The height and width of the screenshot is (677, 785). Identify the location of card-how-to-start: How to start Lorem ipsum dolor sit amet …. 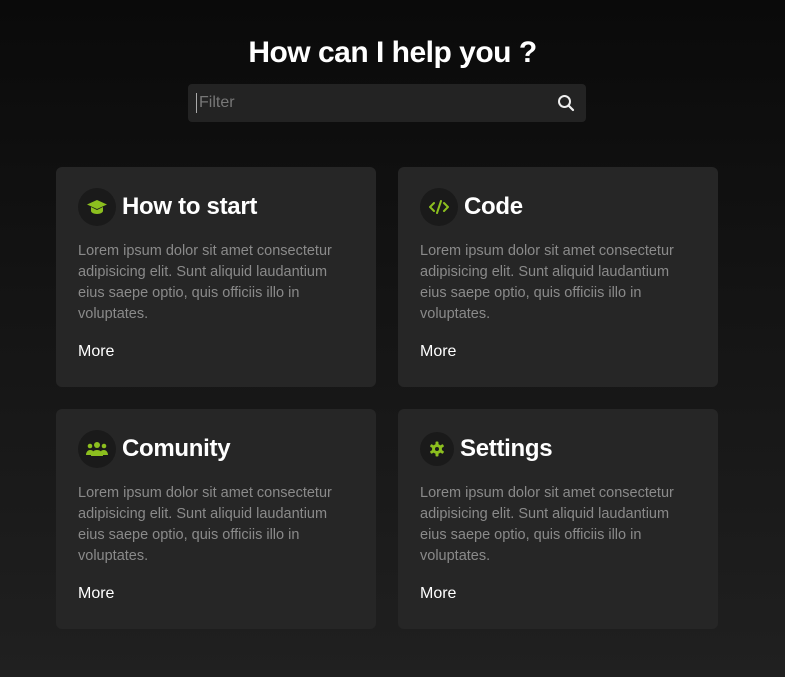
(216, 277).